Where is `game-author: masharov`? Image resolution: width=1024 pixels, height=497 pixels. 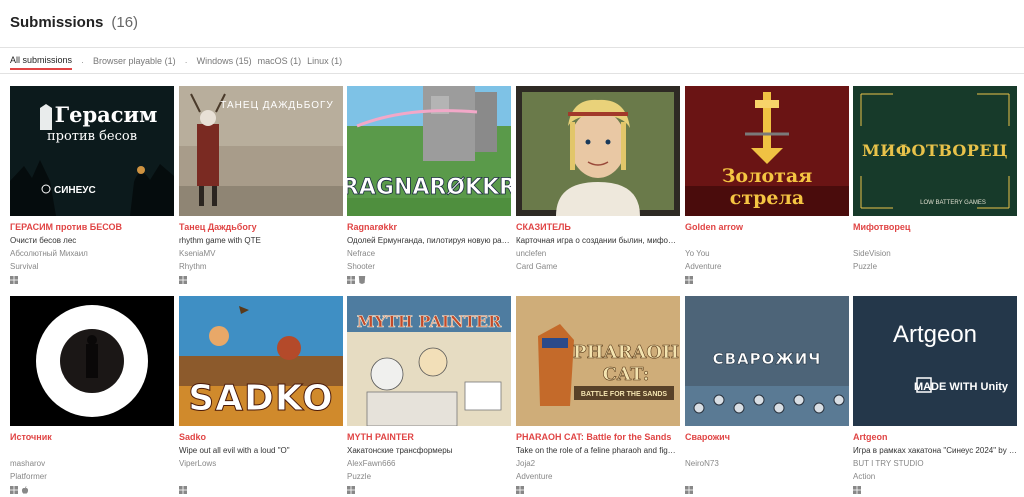
game-author: masharov is located at coordinates (92, 464).